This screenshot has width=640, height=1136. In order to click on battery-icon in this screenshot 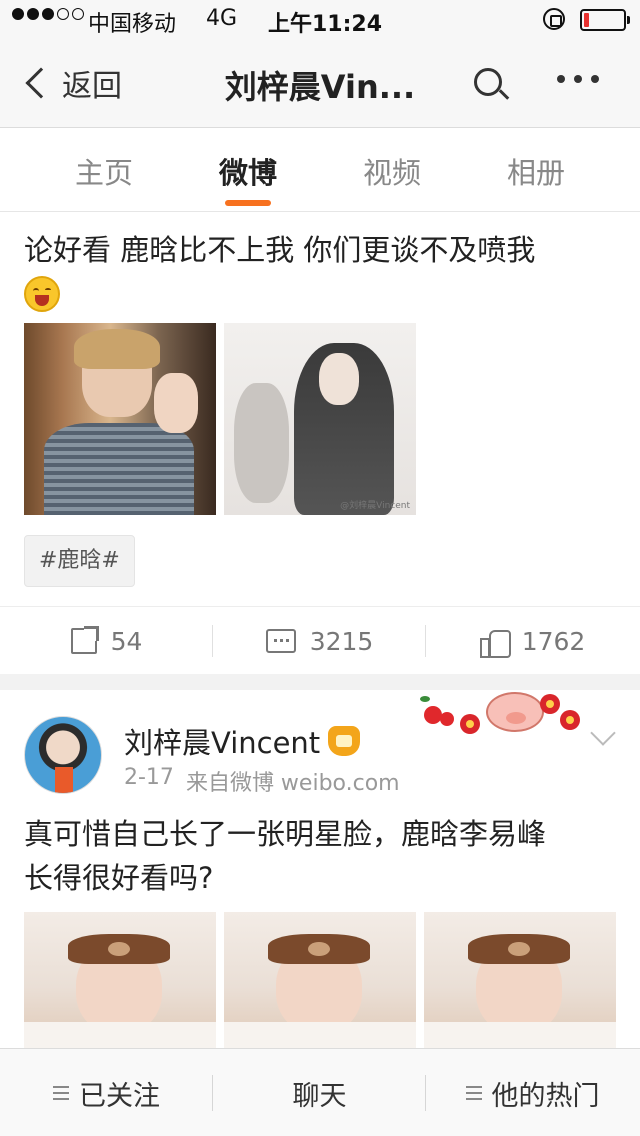, I will do `click(605, 20)`.